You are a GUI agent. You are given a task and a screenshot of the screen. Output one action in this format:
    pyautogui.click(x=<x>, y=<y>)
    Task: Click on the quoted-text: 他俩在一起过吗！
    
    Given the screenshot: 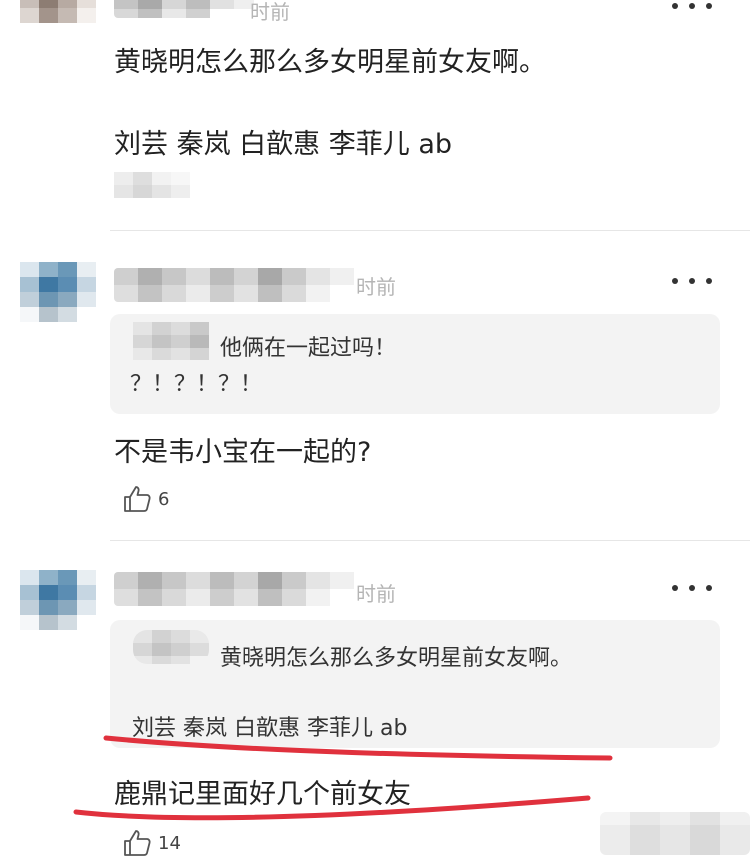 What is the action you would take?
    pyautogui.click(x=308, y=348)
    